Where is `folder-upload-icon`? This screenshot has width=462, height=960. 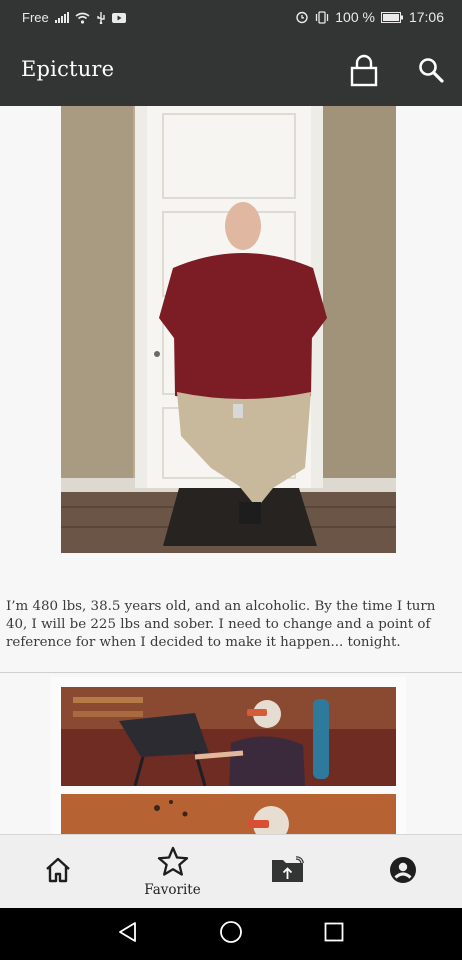
folder-upload-icon is located at coordinates (288, 872).